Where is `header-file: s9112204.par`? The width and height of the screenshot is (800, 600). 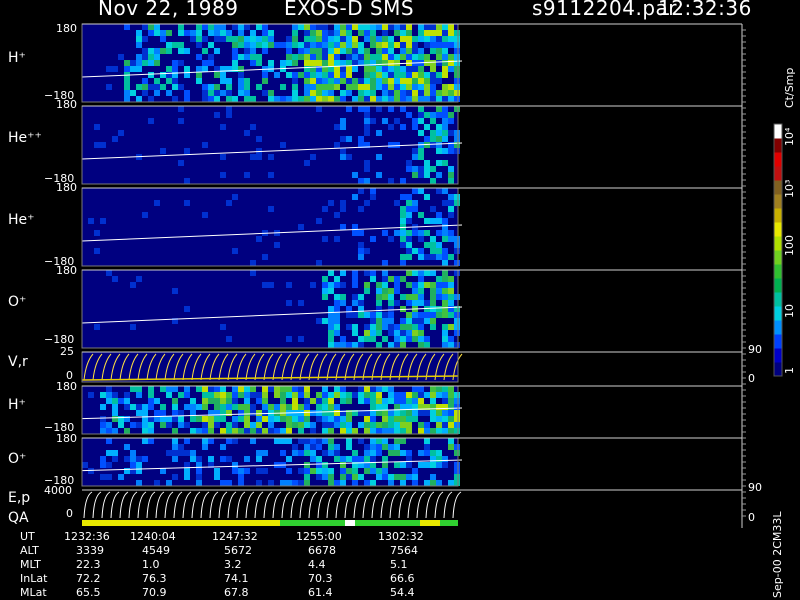
header-file: s9112204.par is located at coordinates (605, 10).